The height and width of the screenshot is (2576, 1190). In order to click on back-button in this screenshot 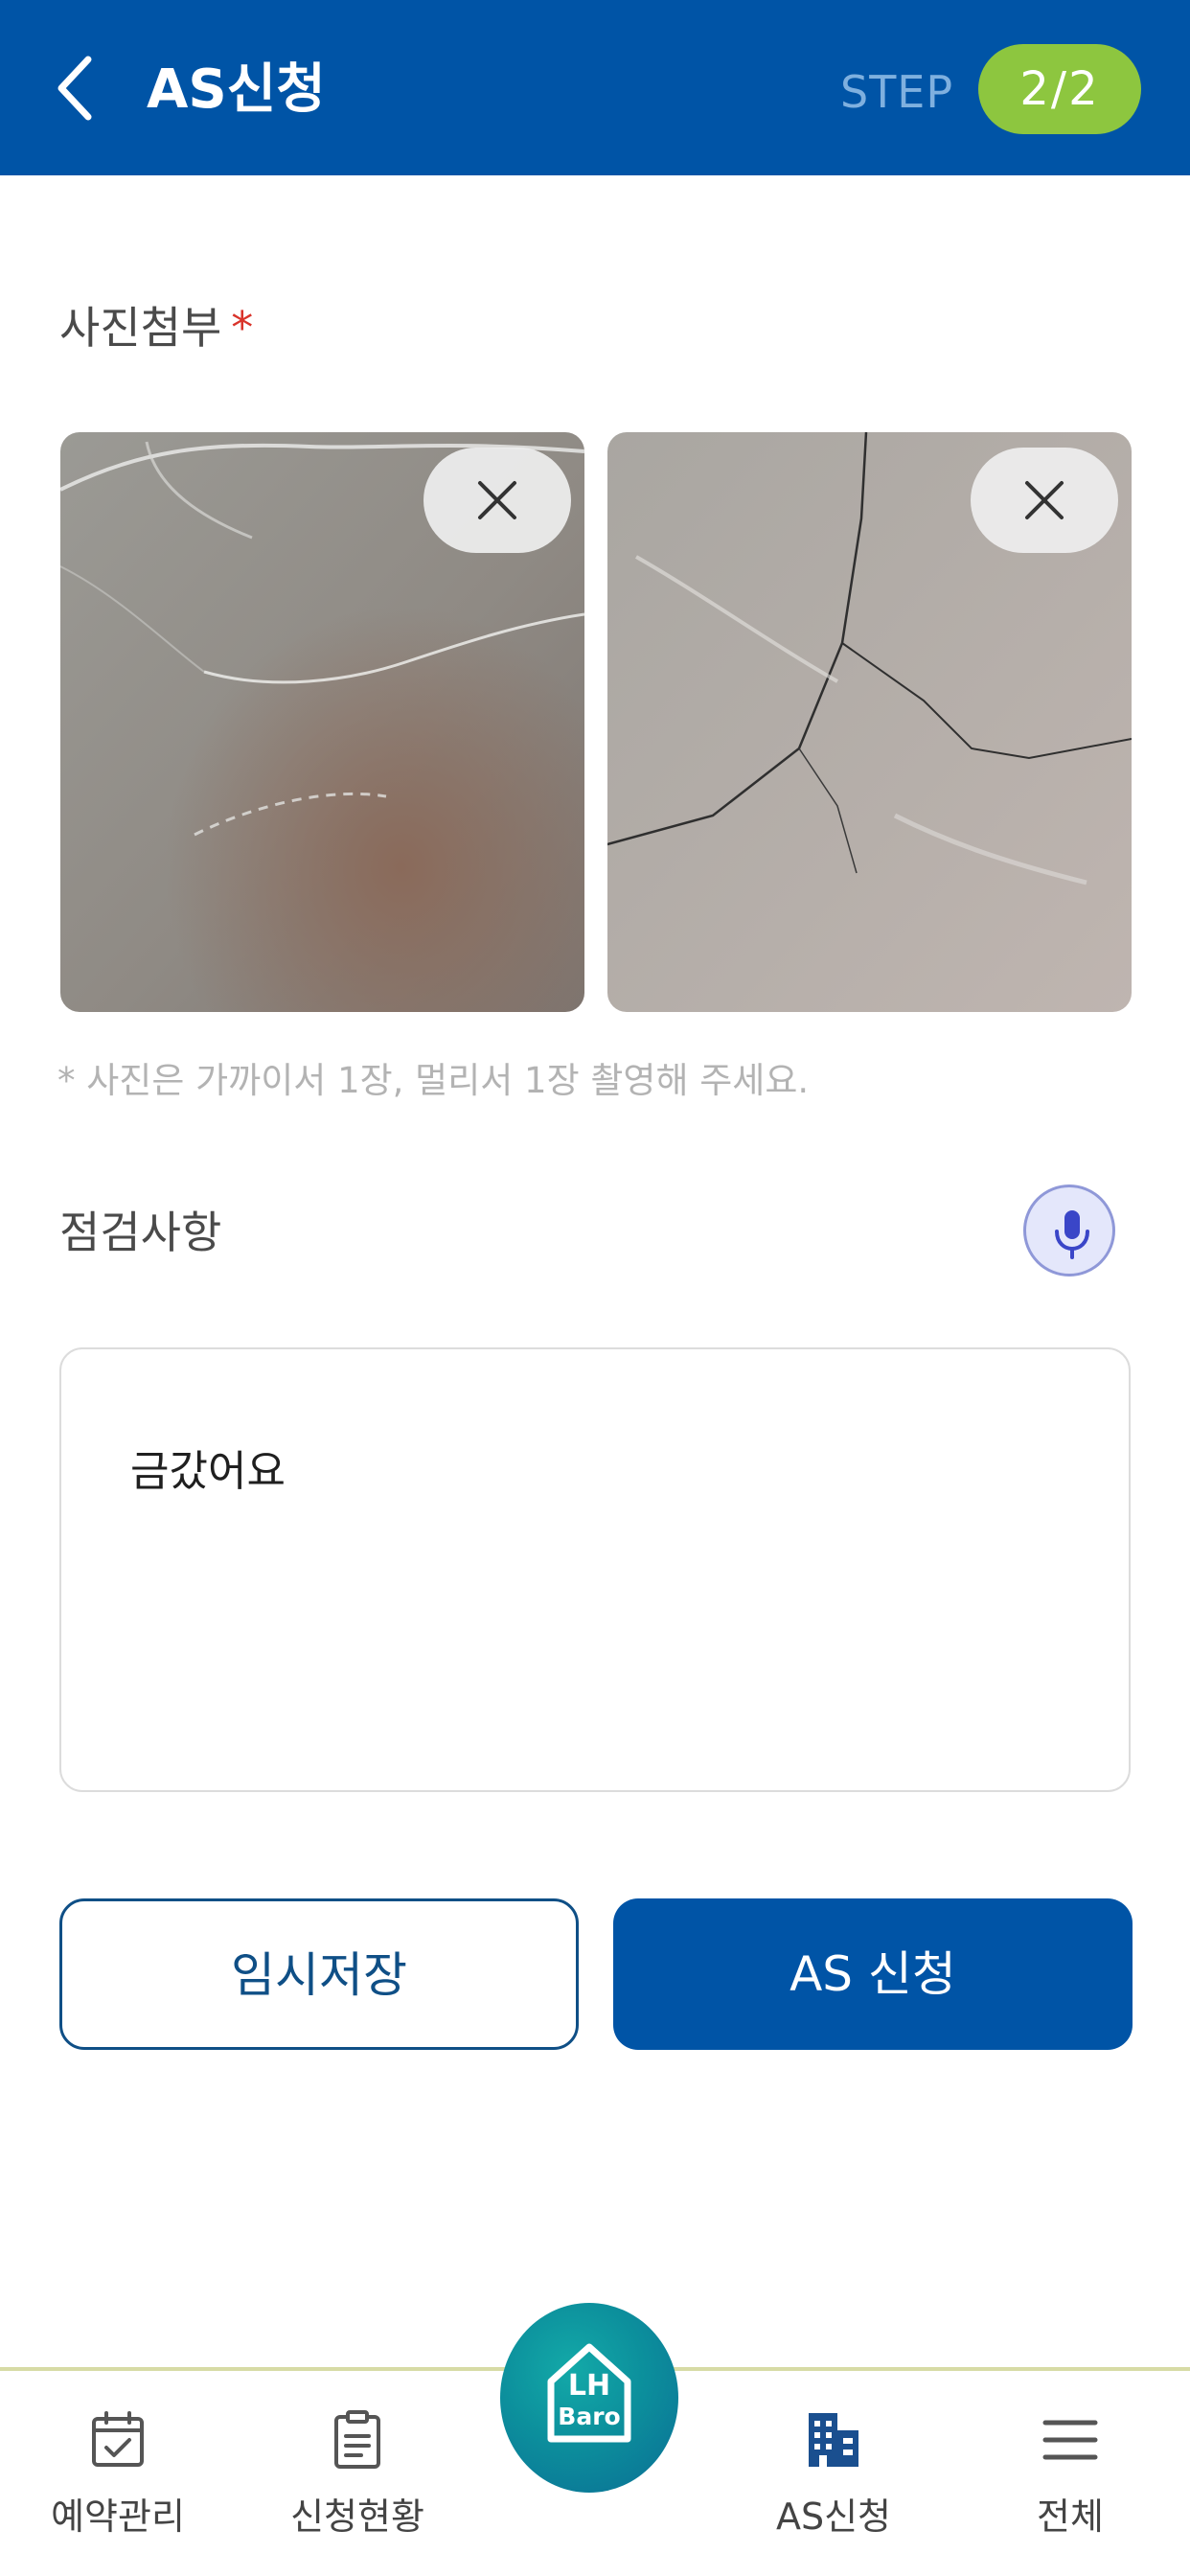, I will do `click(78, 88)`.